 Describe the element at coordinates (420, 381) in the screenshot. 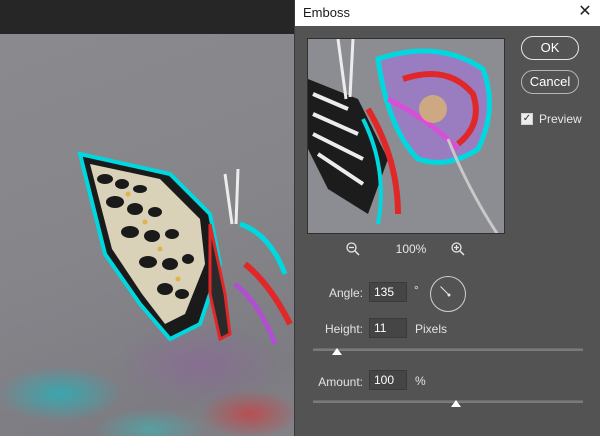

I see `amount-unit: %` at that location.